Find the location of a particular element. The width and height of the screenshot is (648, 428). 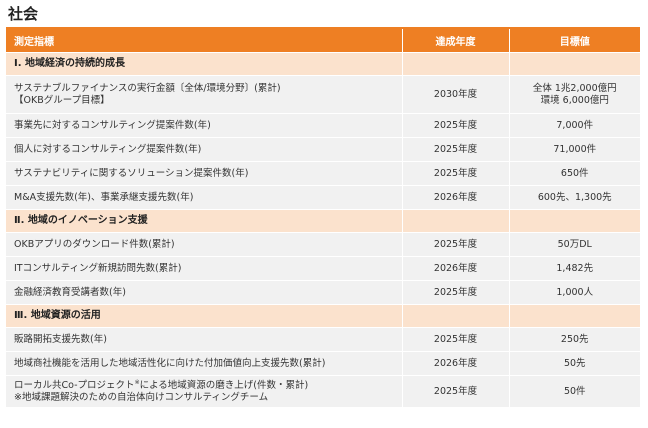

page-title: 社会 is located at coordinates (23, 14).